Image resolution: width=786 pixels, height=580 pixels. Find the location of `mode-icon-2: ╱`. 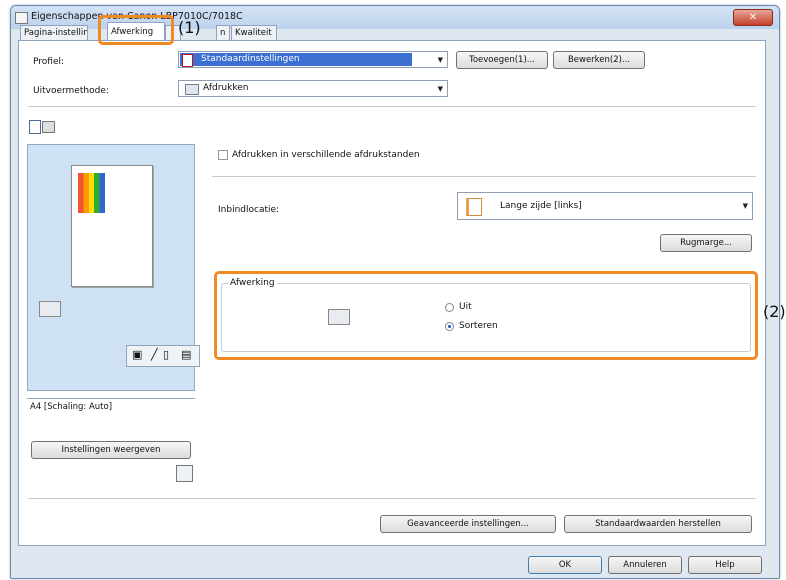

mode-icon-2: ╱ is located at coordinates (154, 354).